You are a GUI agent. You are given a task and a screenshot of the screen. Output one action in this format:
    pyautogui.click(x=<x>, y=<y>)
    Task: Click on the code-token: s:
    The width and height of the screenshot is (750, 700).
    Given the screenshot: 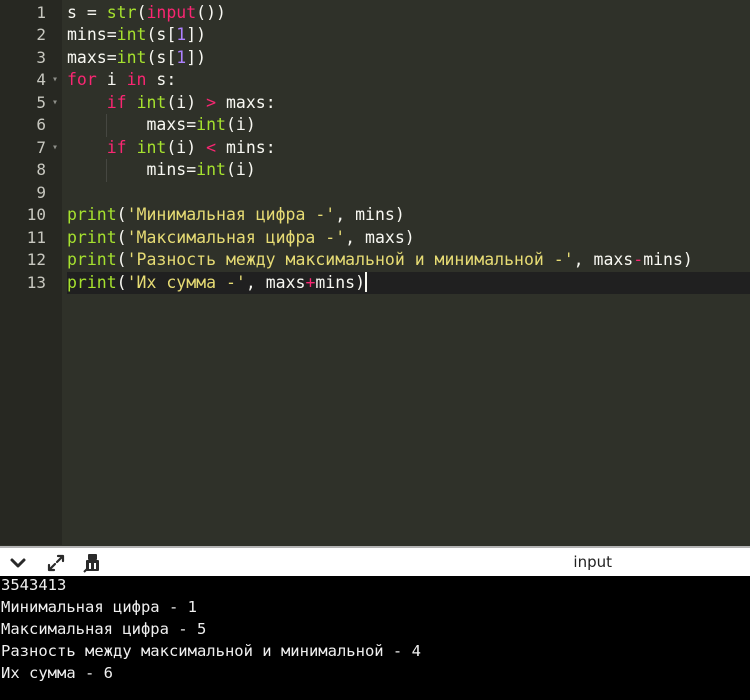 What is the action you would take?
    pyautogui.click(x=161, y=79)
    